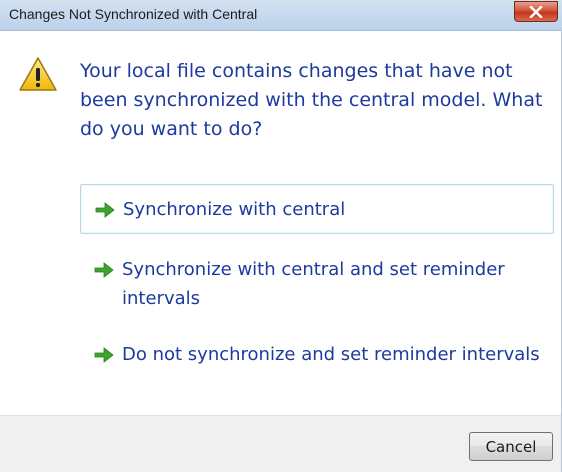 The height and width of the screenshot is (472, 562). I want to click on window-title: Changes Not Synchronized with Central, so click(133, 14).